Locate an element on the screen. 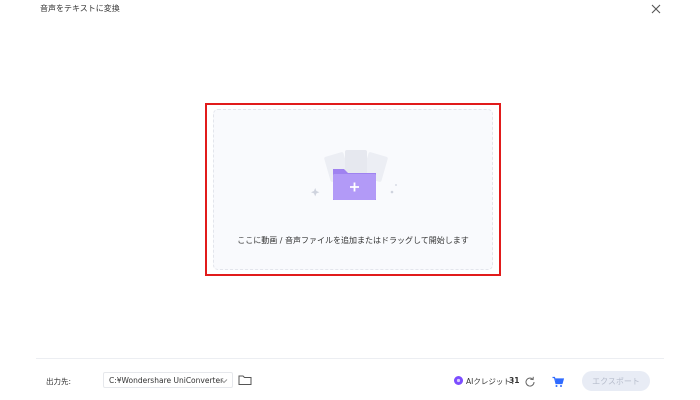 Image resolution: width=700 pixels, height=400 pixels. dropzone-instruction: ここに動画 / 音声ファイルを追加またはドラッグして開始します is located at coordinates (353, 240).